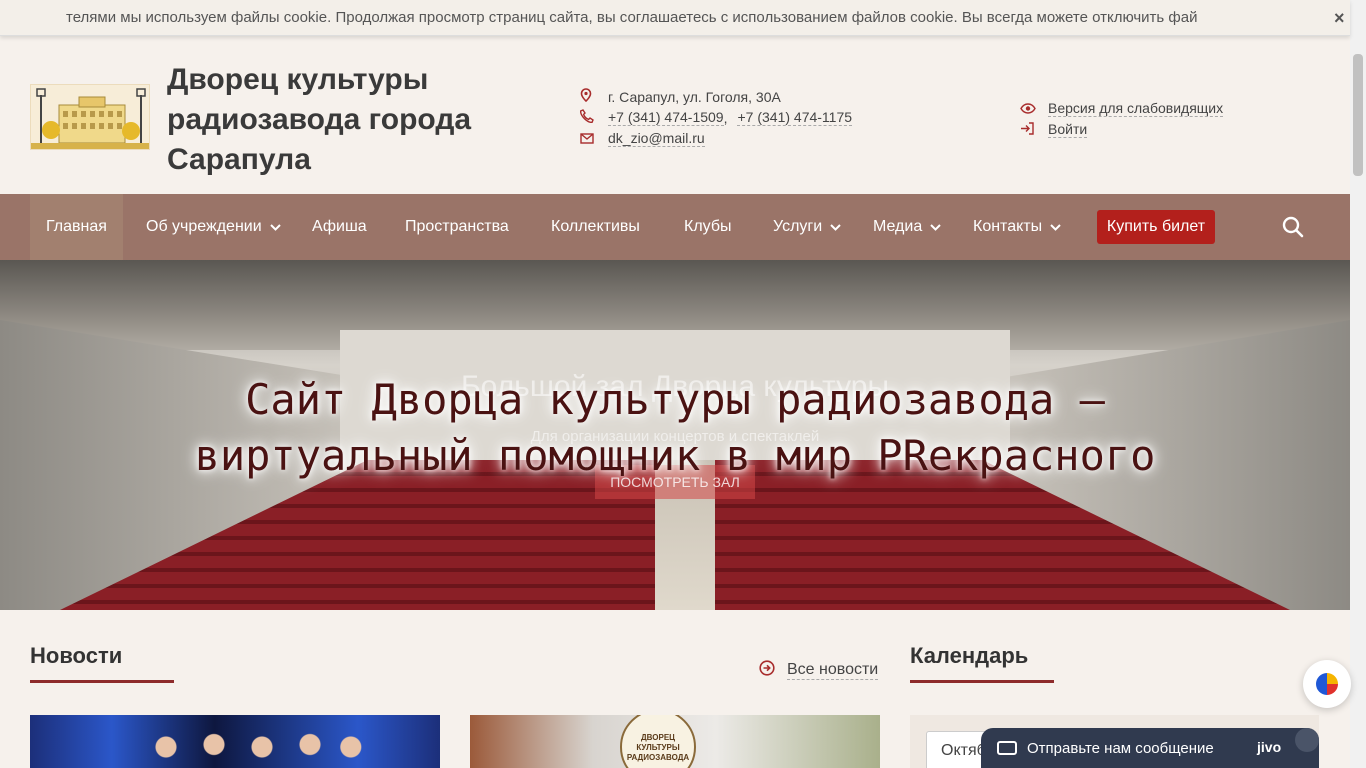 The width and height of the screenshot is (1366, 768). What do you see at coordinates (1034, 109) in the screenshot?
I see `eye-icon` at bounding box center [1034, 109].